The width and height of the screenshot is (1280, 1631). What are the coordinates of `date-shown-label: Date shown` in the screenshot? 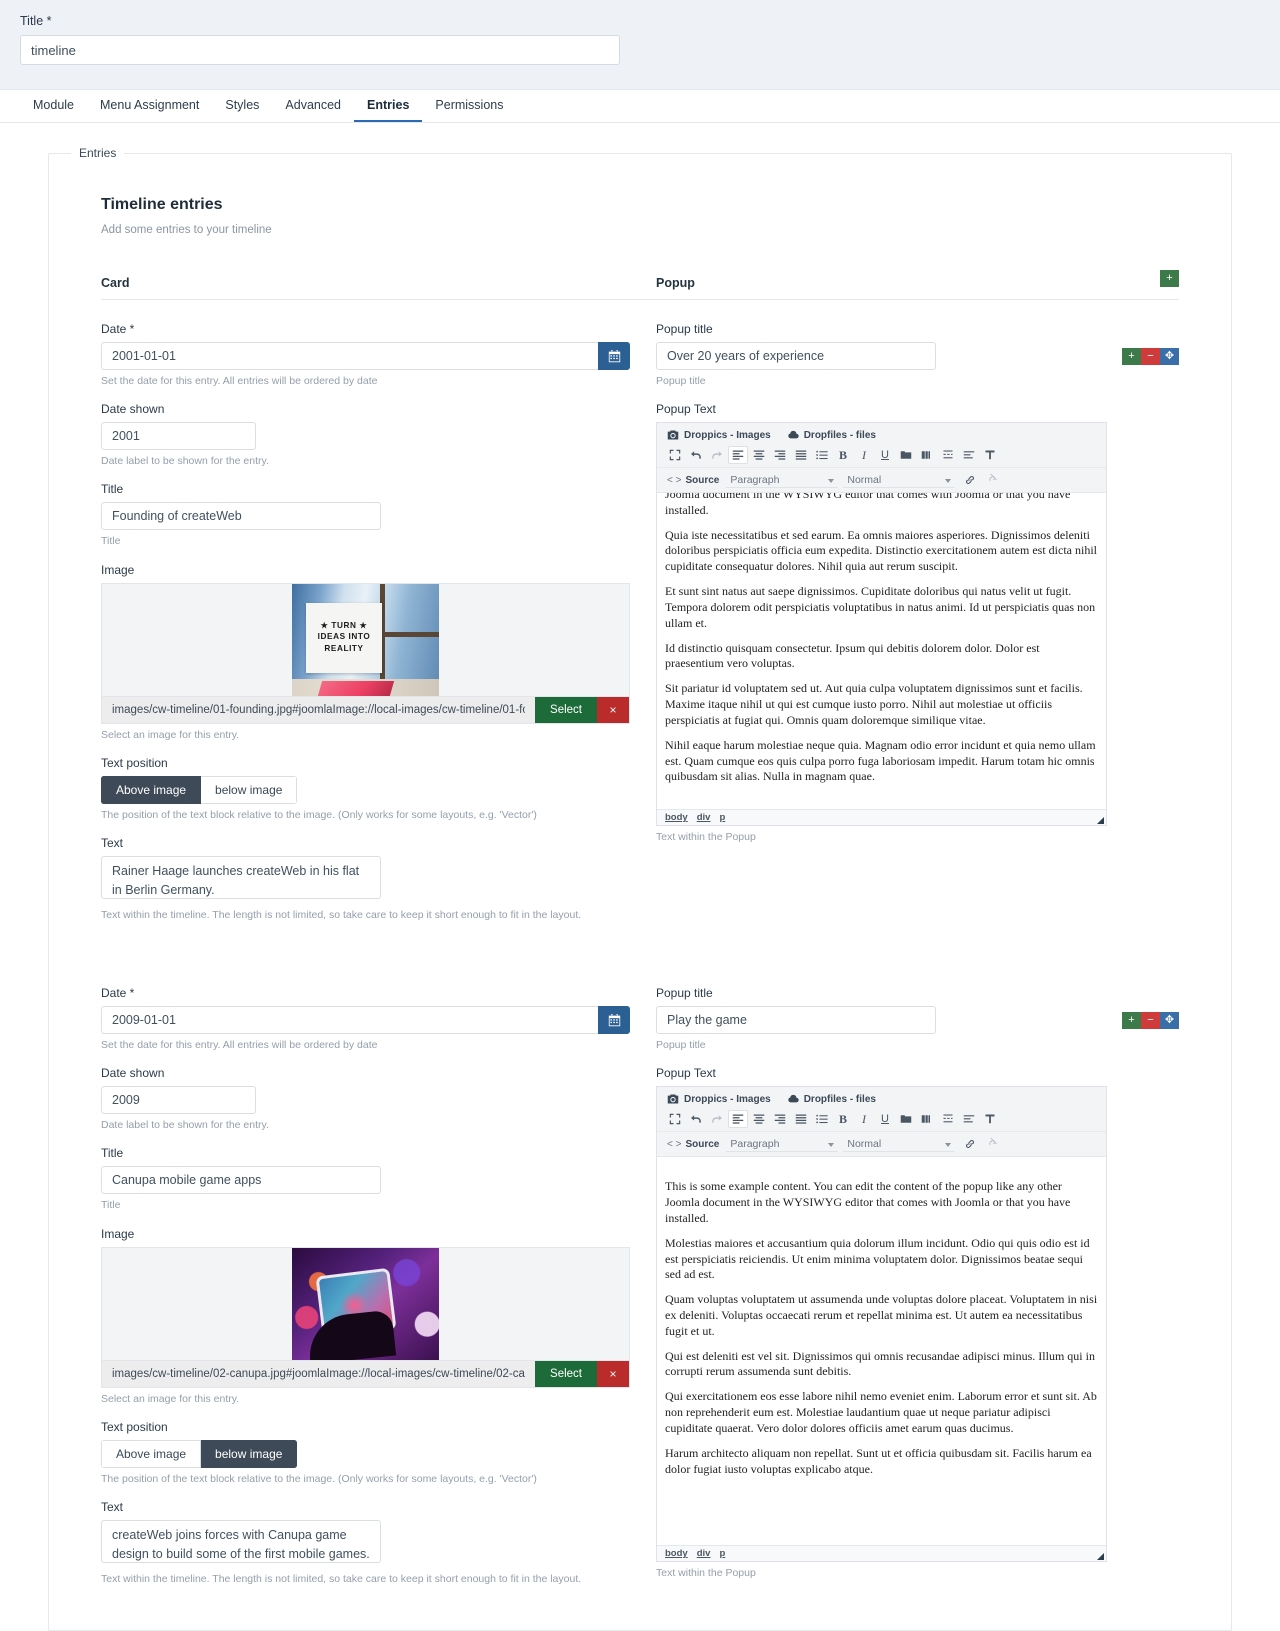 It's located at (133, 409).